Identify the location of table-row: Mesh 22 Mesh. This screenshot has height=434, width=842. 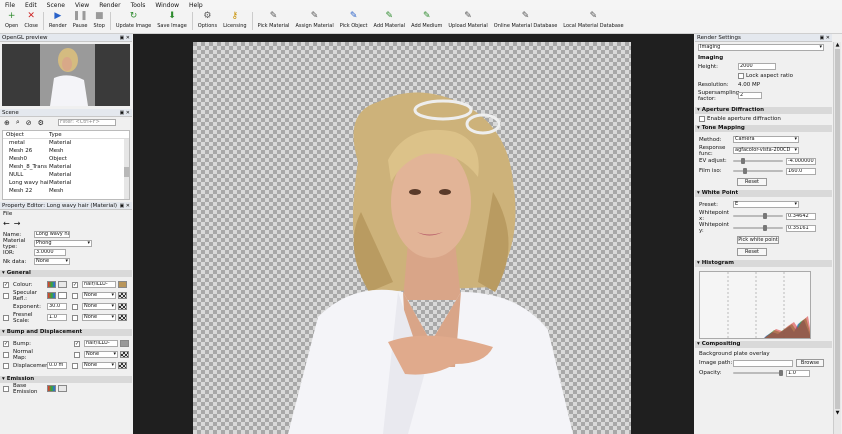
(66, 191).